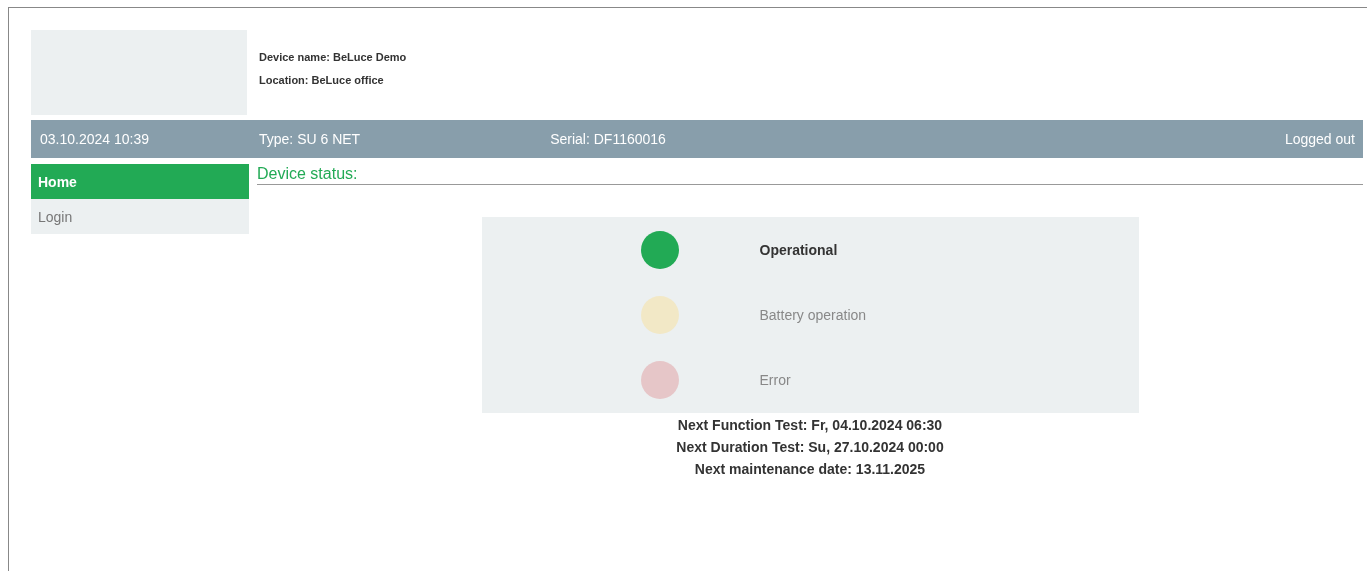  What do you see at coordinates (810, 174) in the screenshot?
I see `section-title: Device status:` at bounding box center [810, 174].